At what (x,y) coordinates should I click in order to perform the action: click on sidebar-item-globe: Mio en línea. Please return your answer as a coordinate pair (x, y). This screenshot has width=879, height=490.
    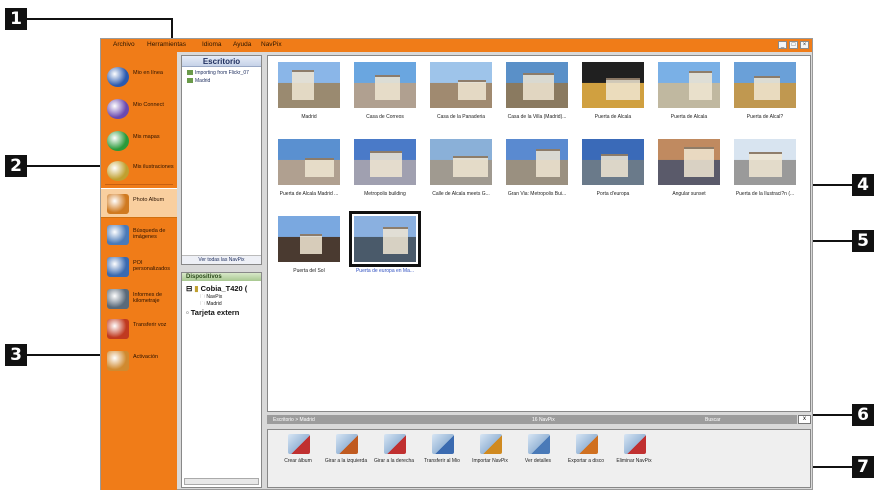
    Looking at the image, I should click on (139, 77).